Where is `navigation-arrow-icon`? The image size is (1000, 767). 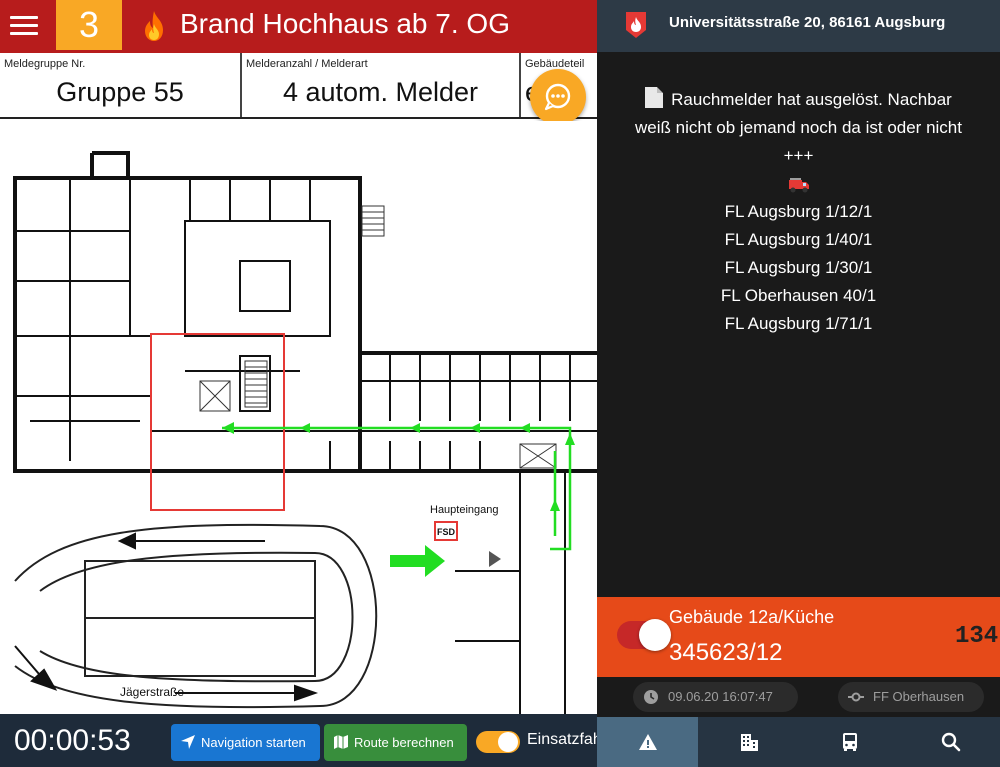 navigation-arrow-icon is located at coordinates (188, 742).